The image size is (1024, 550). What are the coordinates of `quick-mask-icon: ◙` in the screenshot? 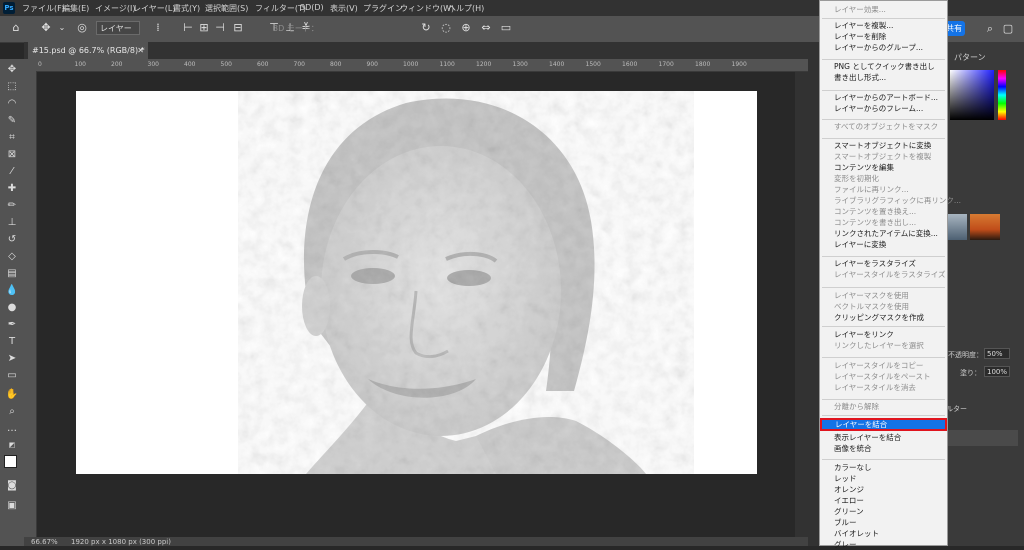 It's located at (12, 485).